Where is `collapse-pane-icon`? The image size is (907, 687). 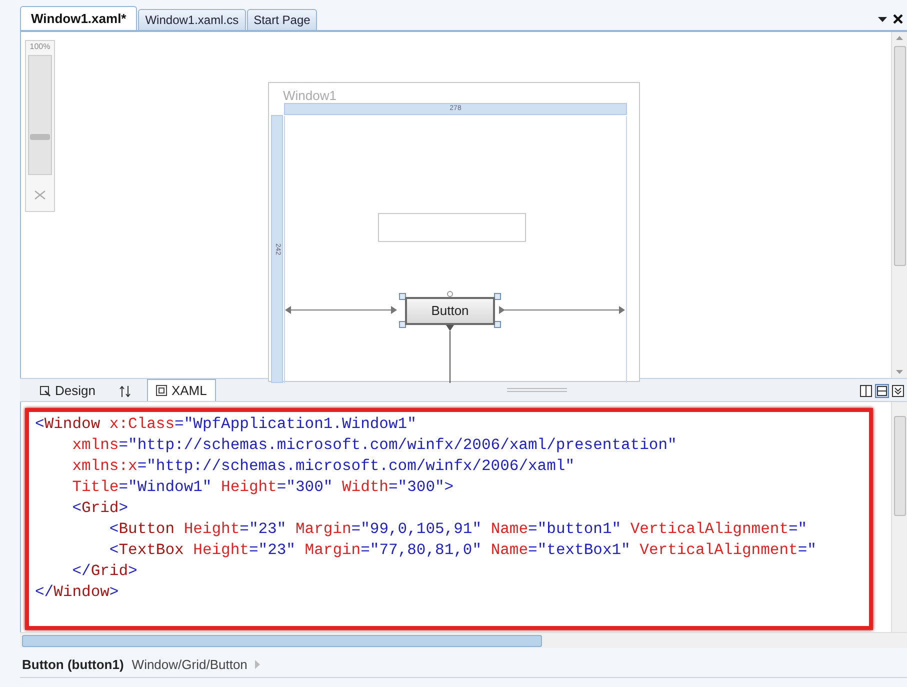
collapse-pane-icon is located at coordinates (898, 391).